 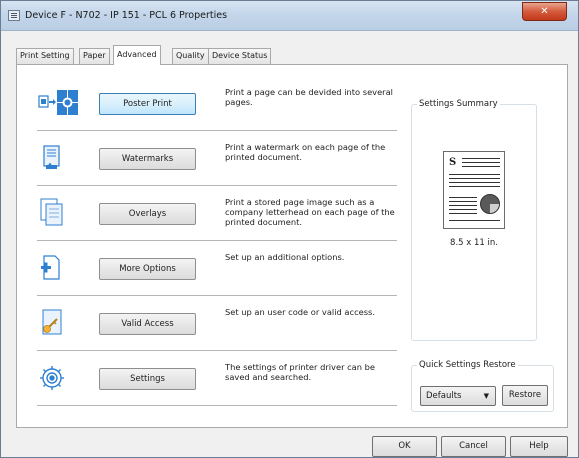 I want to click on close-button: ✕, so click(x=544, y=11).